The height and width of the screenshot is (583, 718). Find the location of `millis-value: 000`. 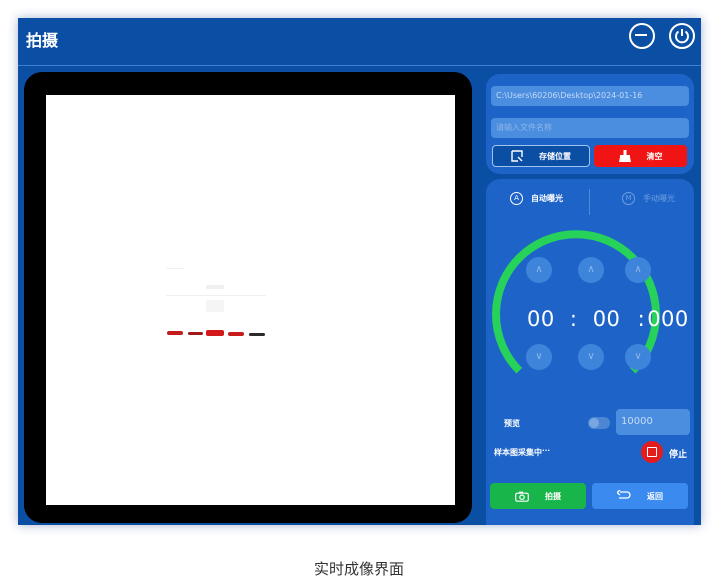

millis-value: 000 is located at coordinates (668, 319).